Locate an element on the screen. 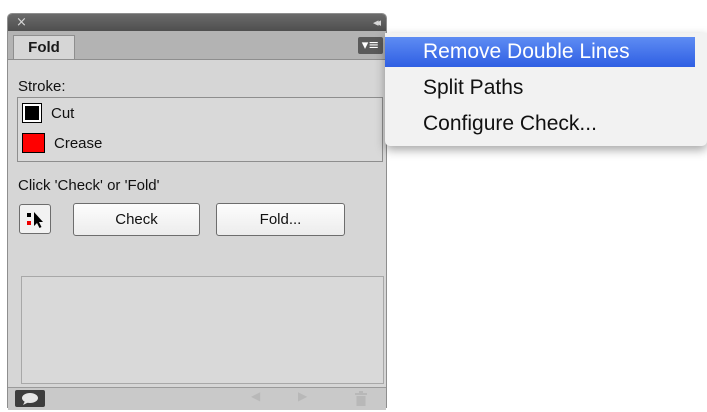 The width and height of the screenshot is (707, 412). picker-icon is located at coordinates (35, 220).